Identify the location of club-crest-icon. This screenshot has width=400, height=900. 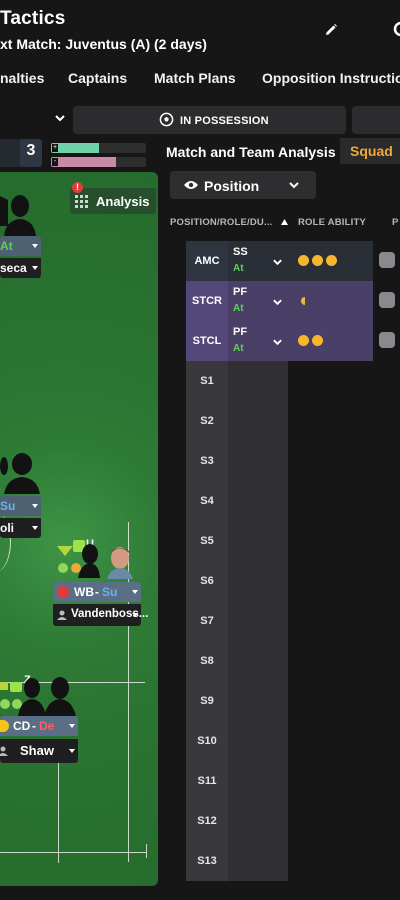
(4, 726).